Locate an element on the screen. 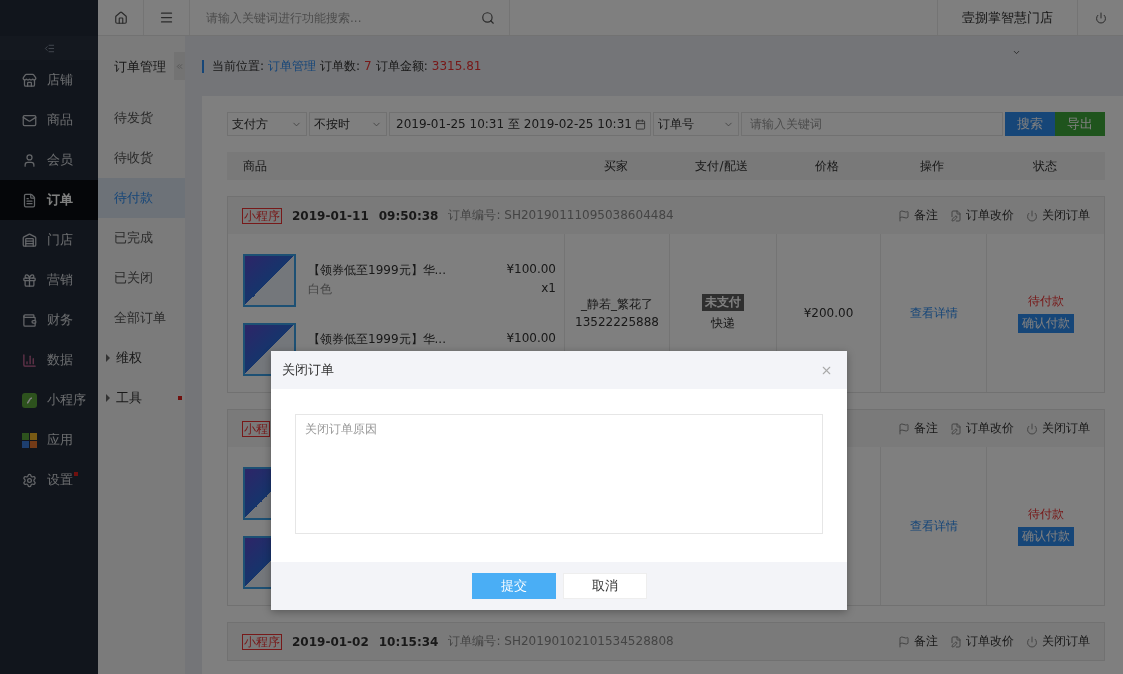  column-header: 状态 is located at coordinates (1045, 166).